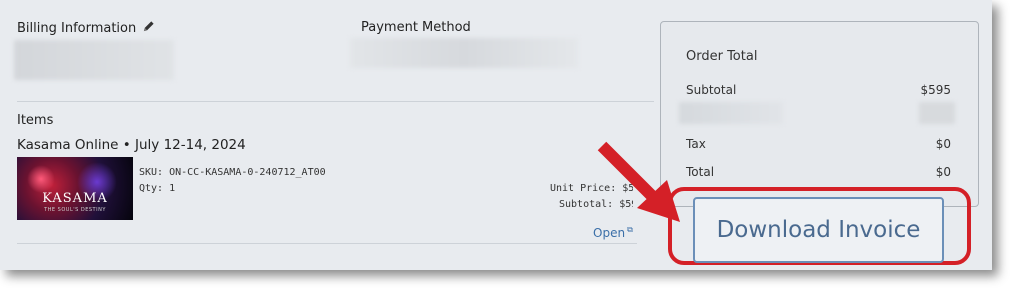 The image size is (1015, 292). I want to click on section-divider, so click(335, 101).